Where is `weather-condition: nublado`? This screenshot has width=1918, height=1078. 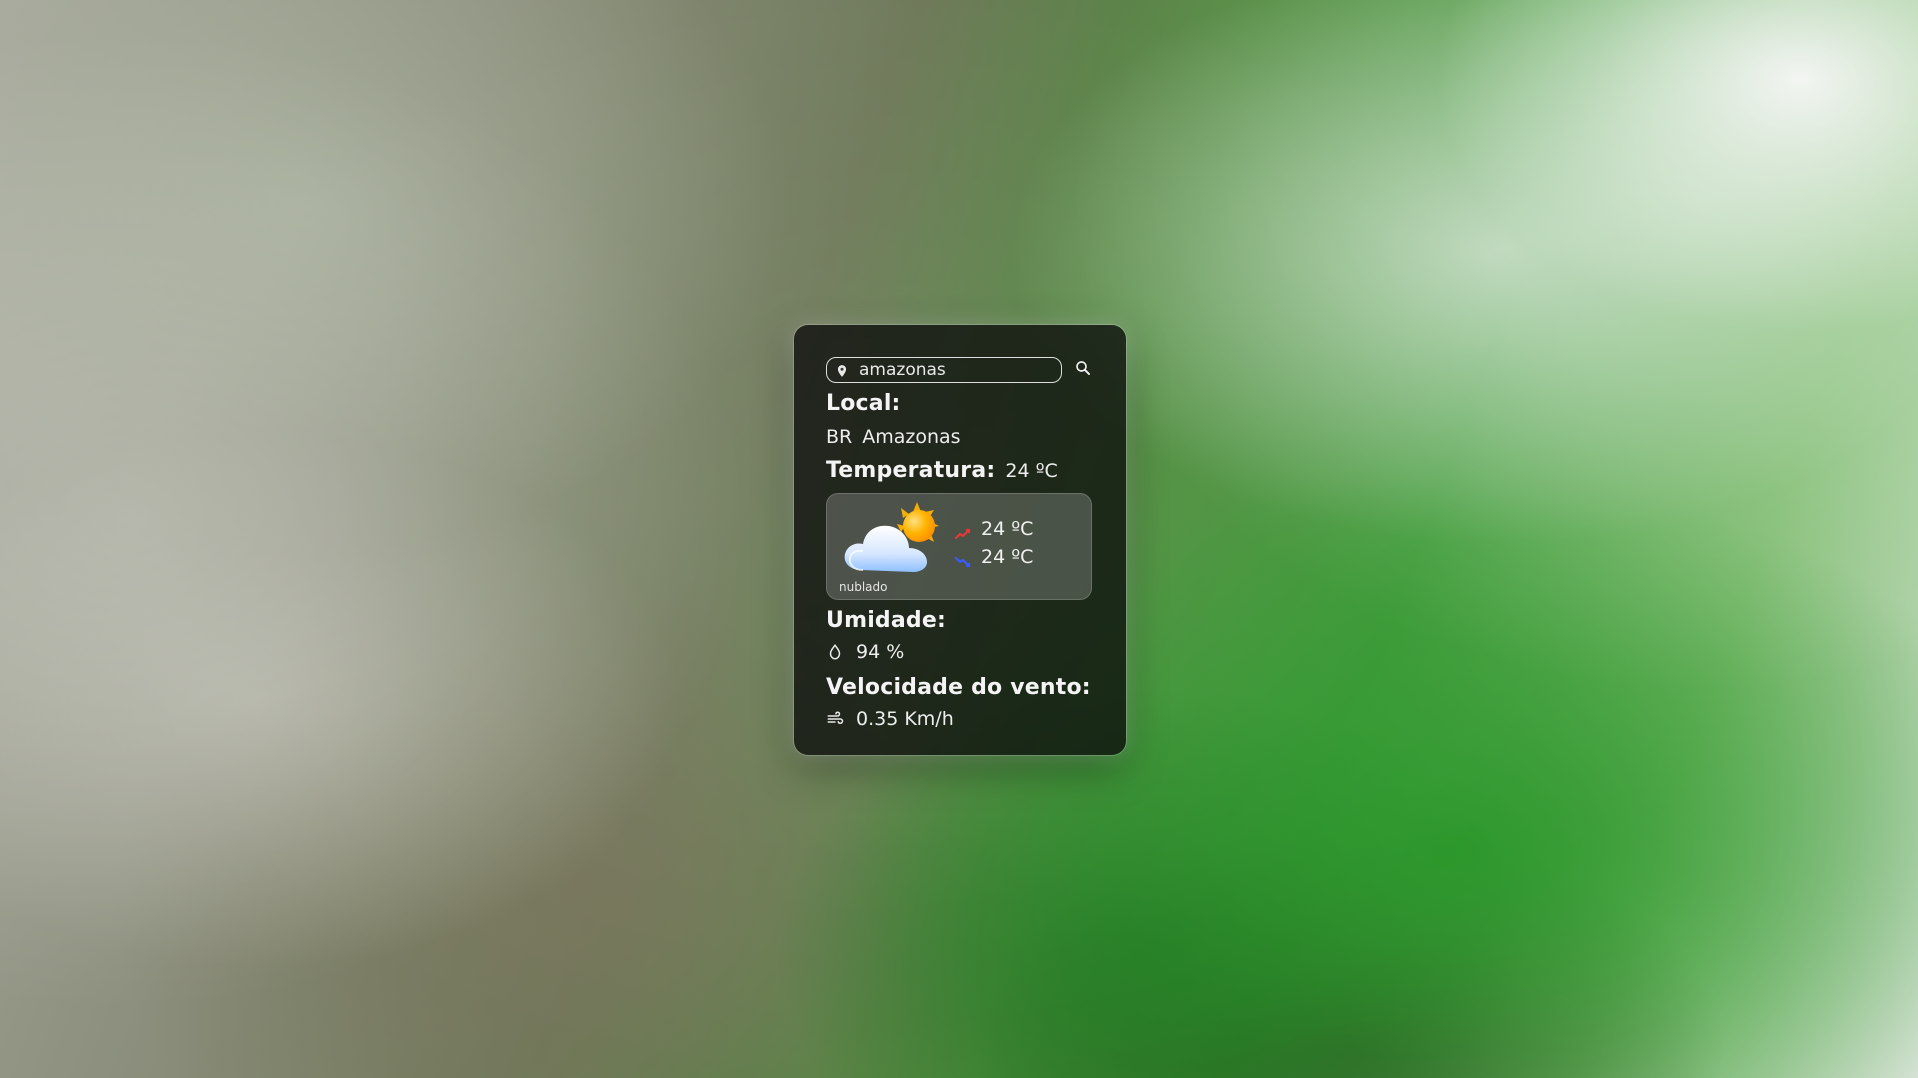 weather-condition: nublado is located at coordinates (863, 587).